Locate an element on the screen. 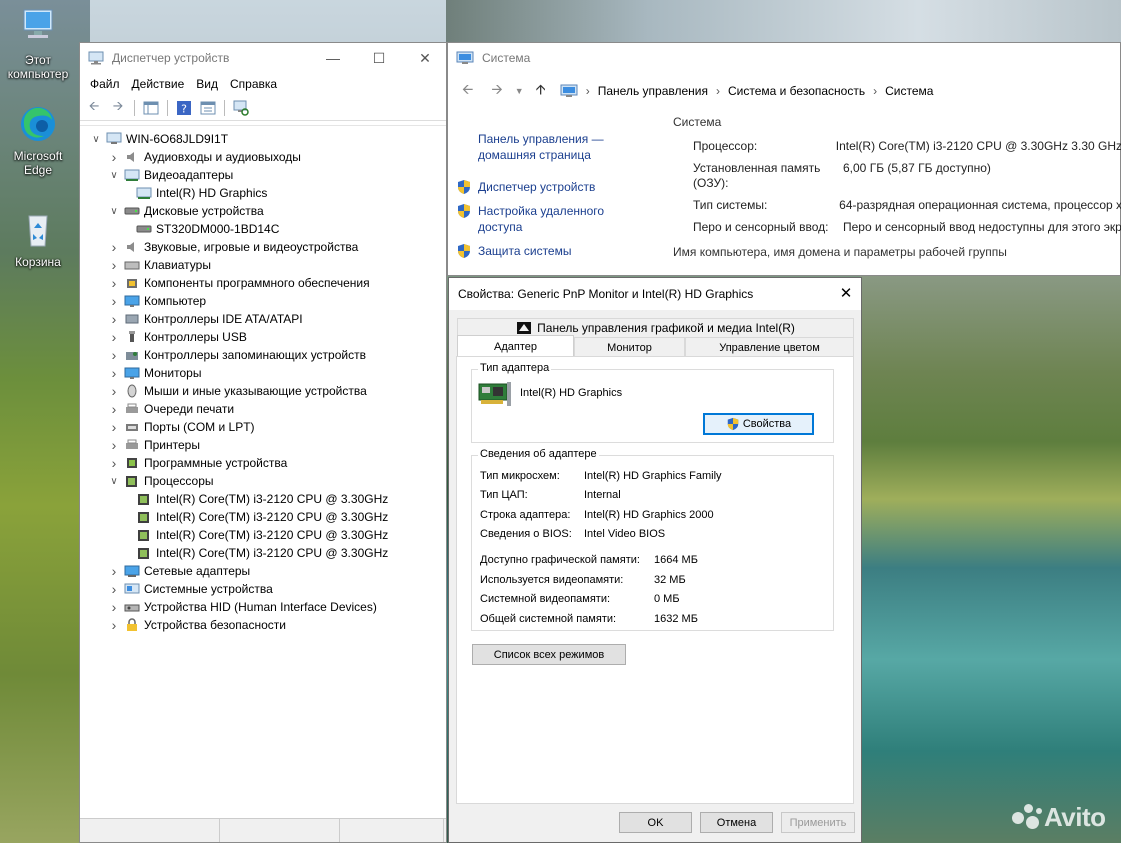  breadcrumb-system: Система is located at coordinates (909, 91).